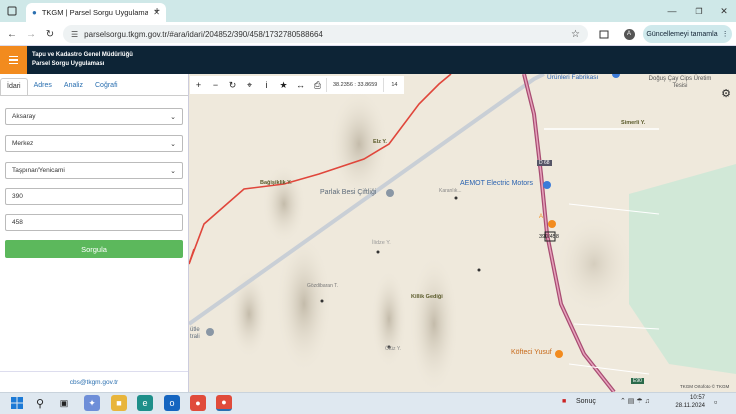 The height and width of the screenshot is (414, 736). Describe the element at coordinates (82, 55) in the screenshot. I see `app-title-line1: Tapu ve Kadastro Genel Müdürlüğü` at that location.